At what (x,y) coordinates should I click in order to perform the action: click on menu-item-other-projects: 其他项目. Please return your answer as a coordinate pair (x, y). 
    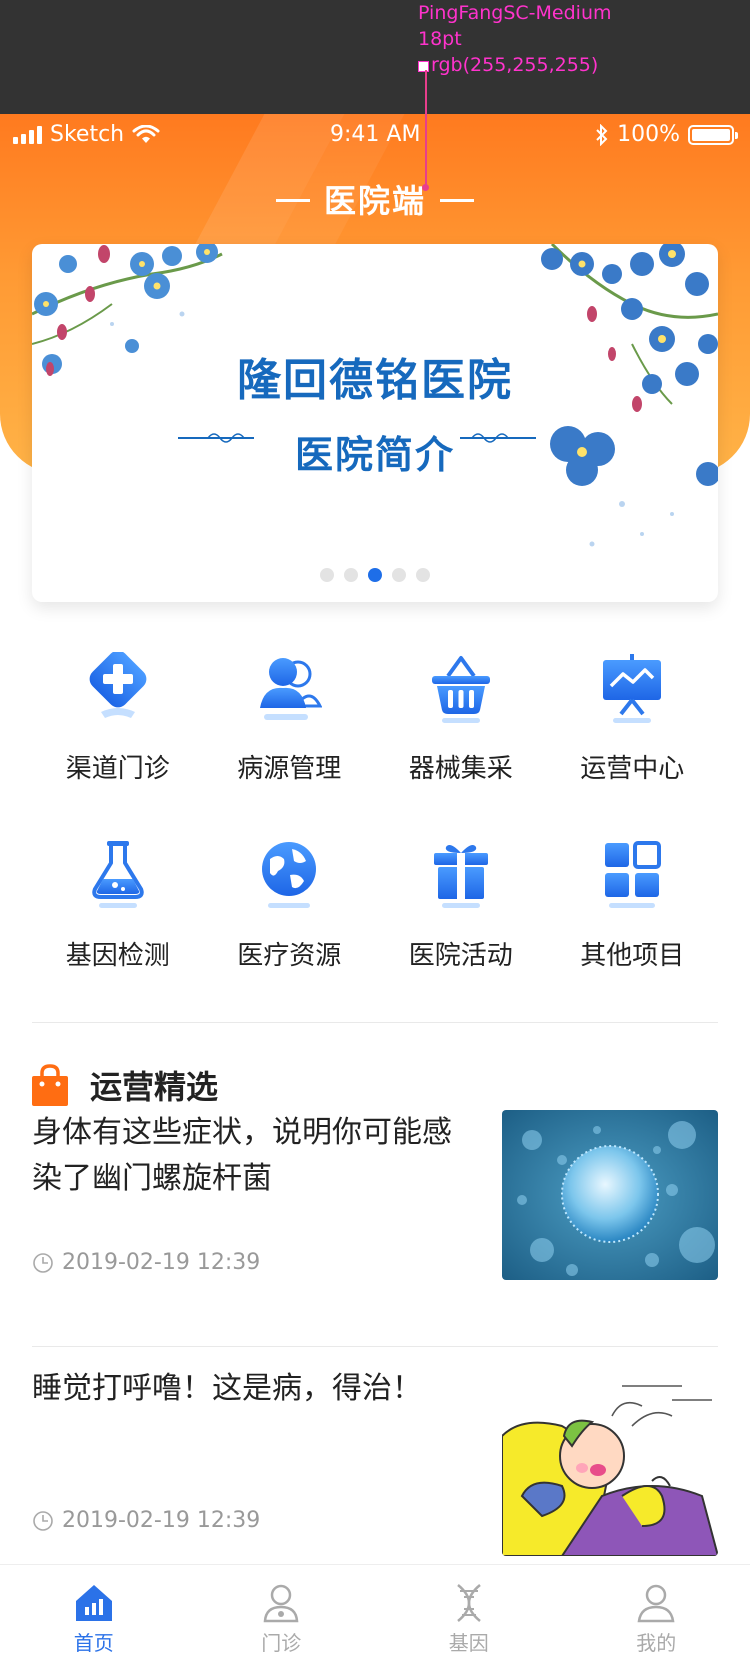
    Looking at the image, I should click on (633, 904).